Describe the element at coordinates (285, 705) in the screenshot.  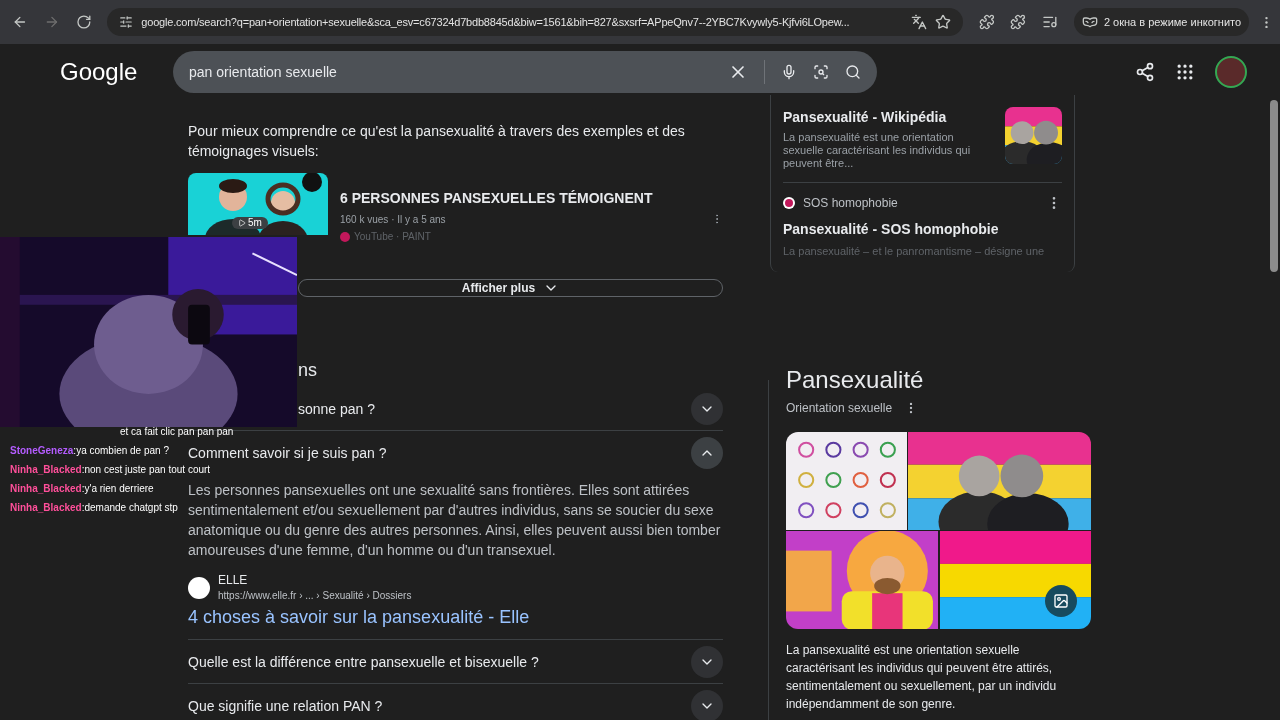
I see `question-text: Que signifie une relation PAN ?` at that location.